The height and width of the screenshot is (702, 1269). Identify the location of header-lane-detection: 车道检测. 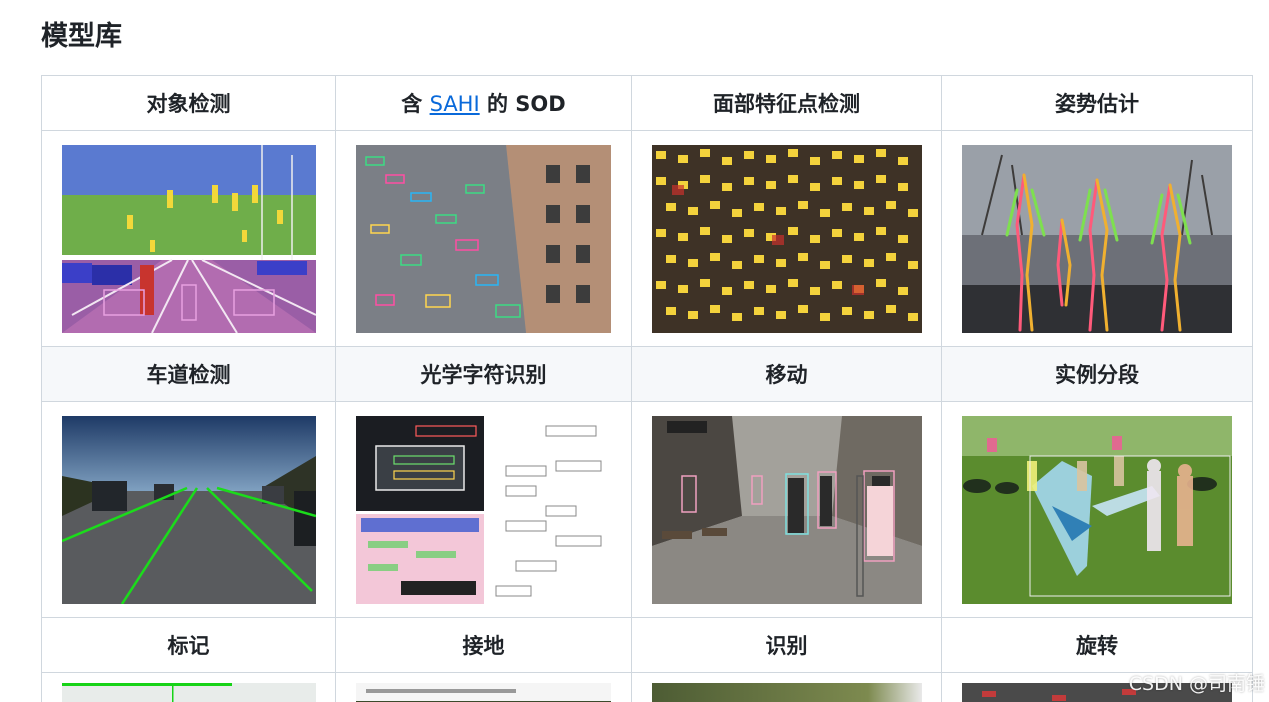
(188, 374).